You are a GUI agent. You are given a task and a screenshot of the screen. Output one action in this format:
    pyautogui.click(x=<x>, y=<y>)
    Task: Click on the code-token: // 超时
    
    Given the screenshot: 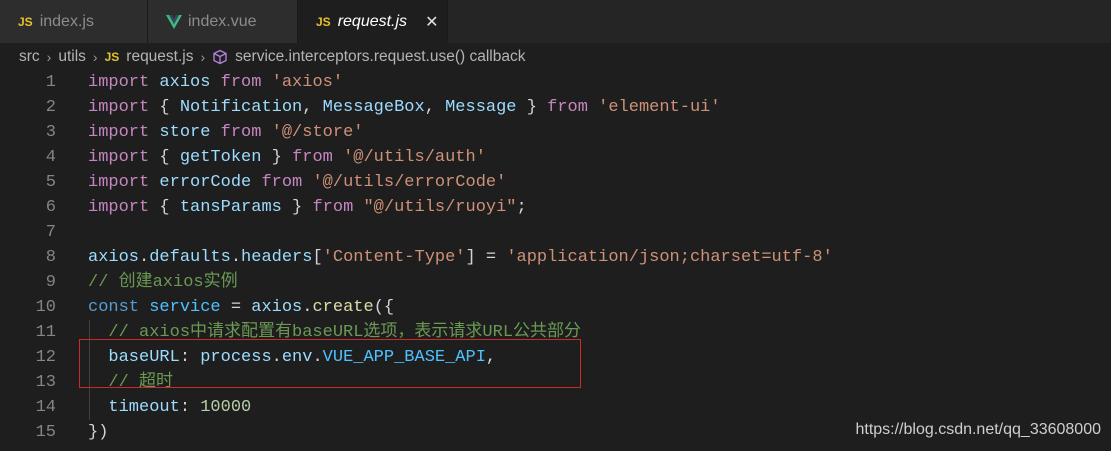 What is the action you would take?
    pyautogui.click(x=141, y=382)
    